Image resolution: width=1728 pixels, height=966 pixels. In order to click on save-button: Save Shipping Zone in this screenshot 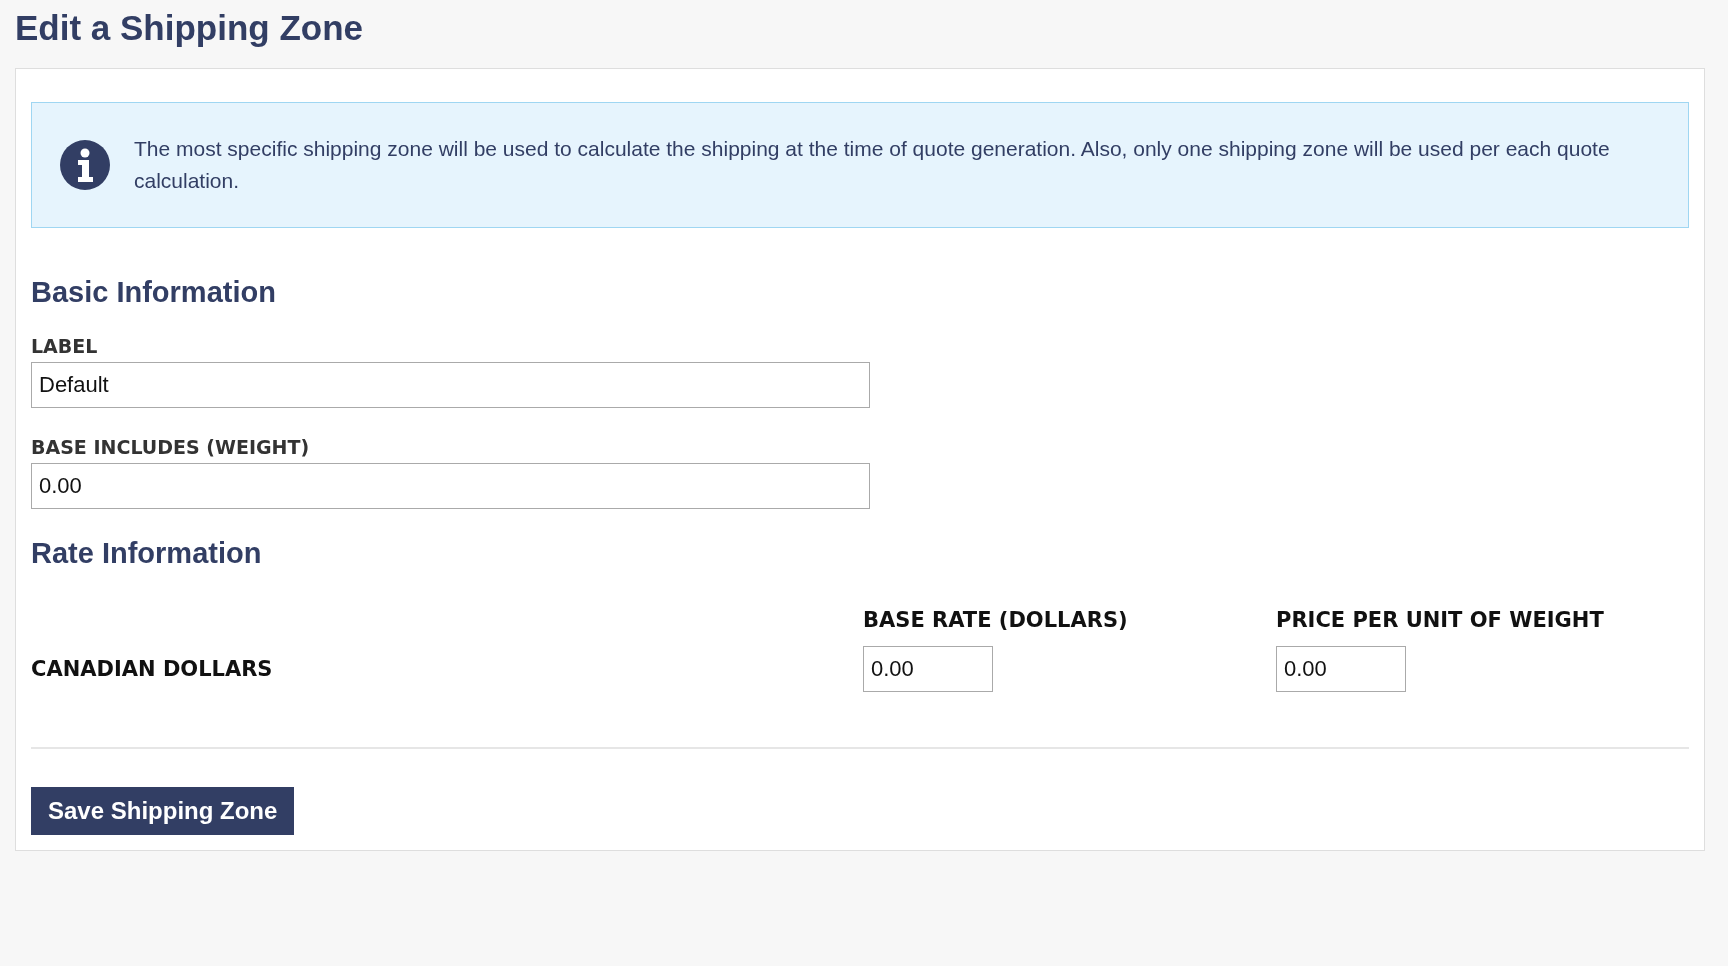, I will do `click(163, 811)`.